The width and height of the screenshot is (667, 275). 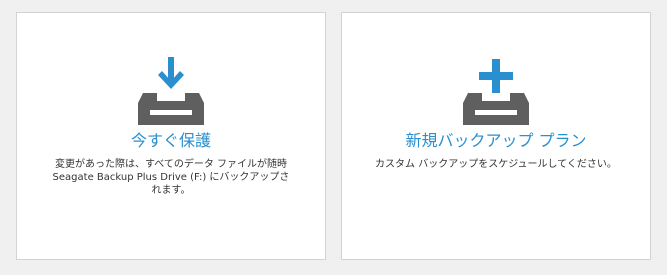 I want to click on description-line: 変更があった際は、すべてのデータ ファイルが随時, so click(x=171, y=164).